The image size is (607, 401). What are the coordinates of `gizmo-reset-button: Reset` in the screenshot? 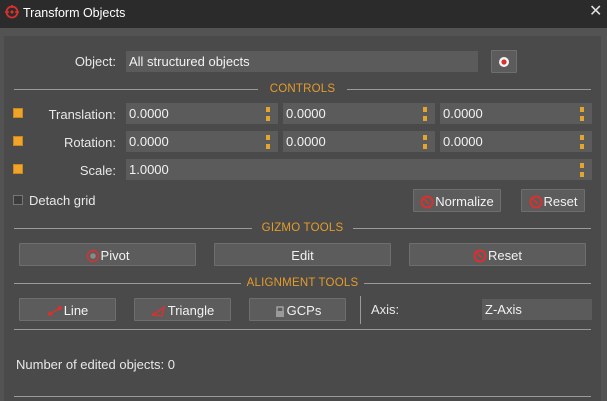 It's located at (497, 254).